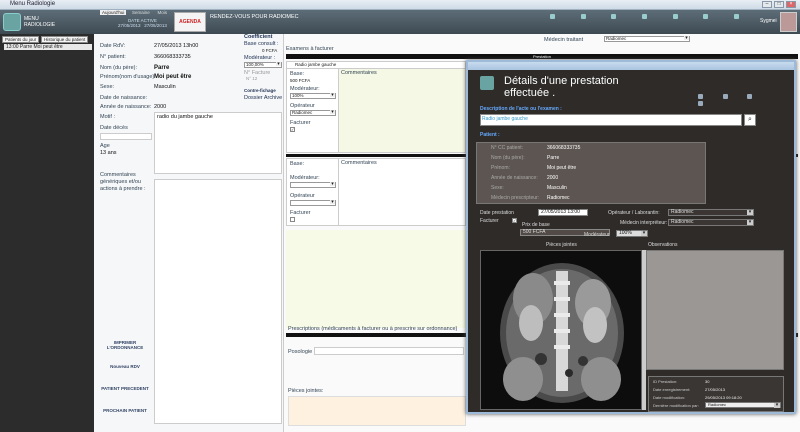  Describe the element at coordinates (750, 96) in the screenshot. I see `dialog-edit-icon` at that location.